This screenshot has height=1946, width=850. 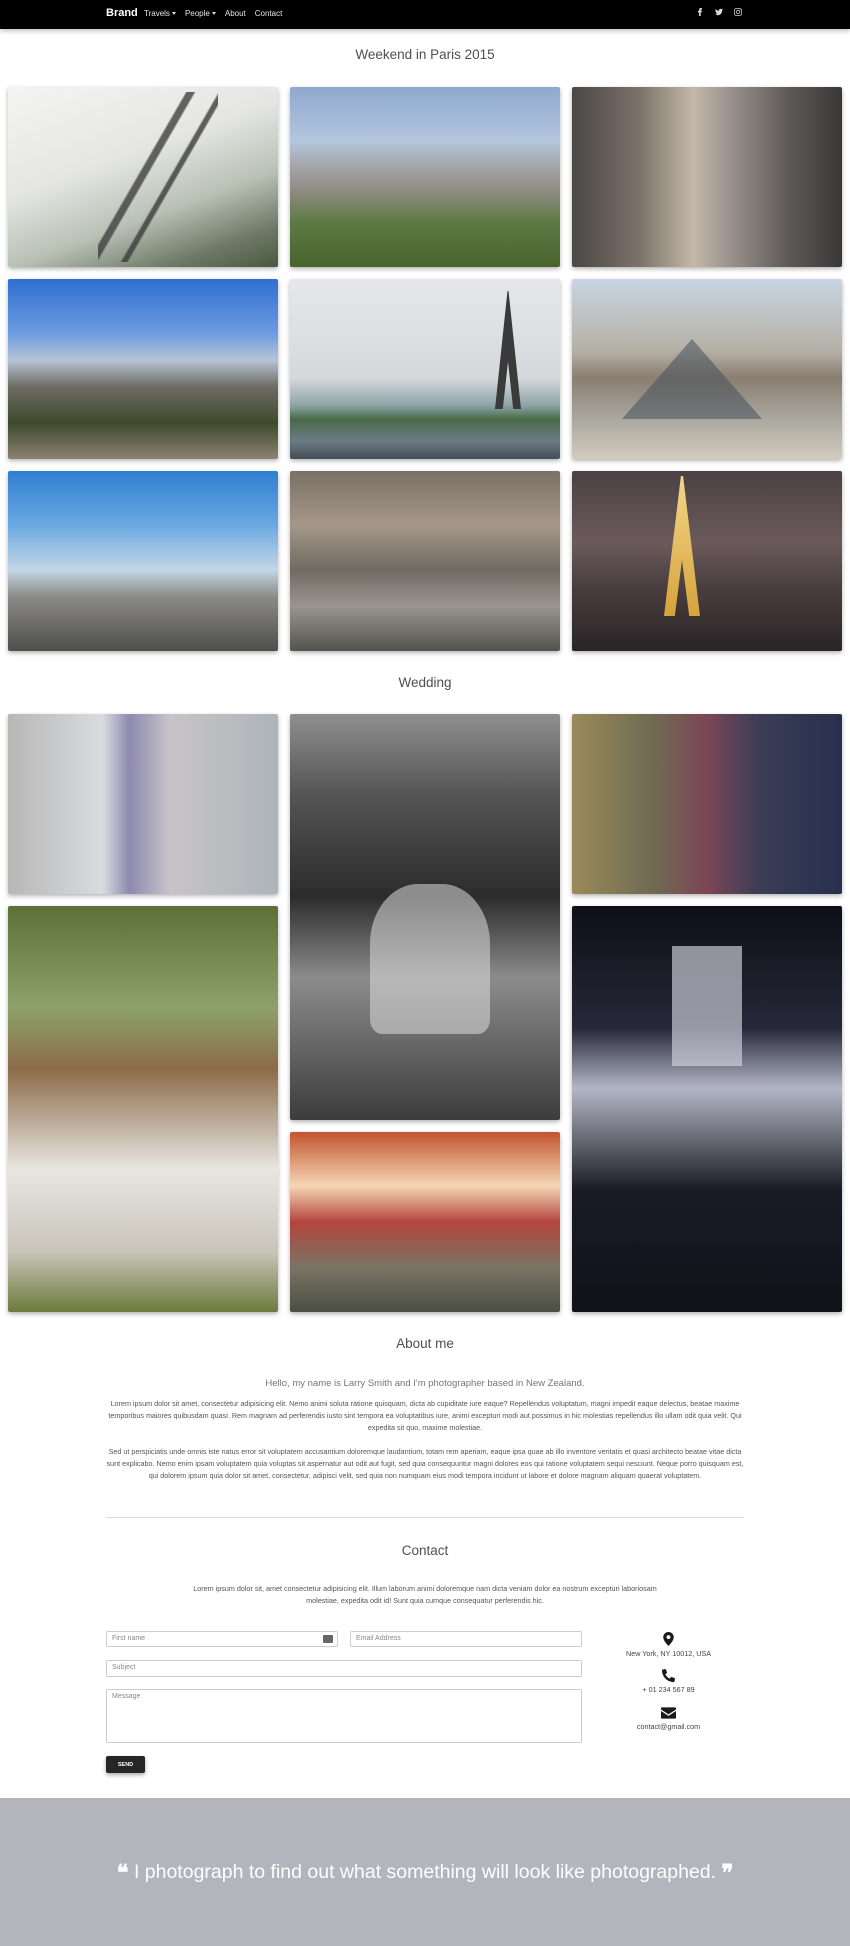 I want to click on phone-icon, so click(x=668, y=1675).